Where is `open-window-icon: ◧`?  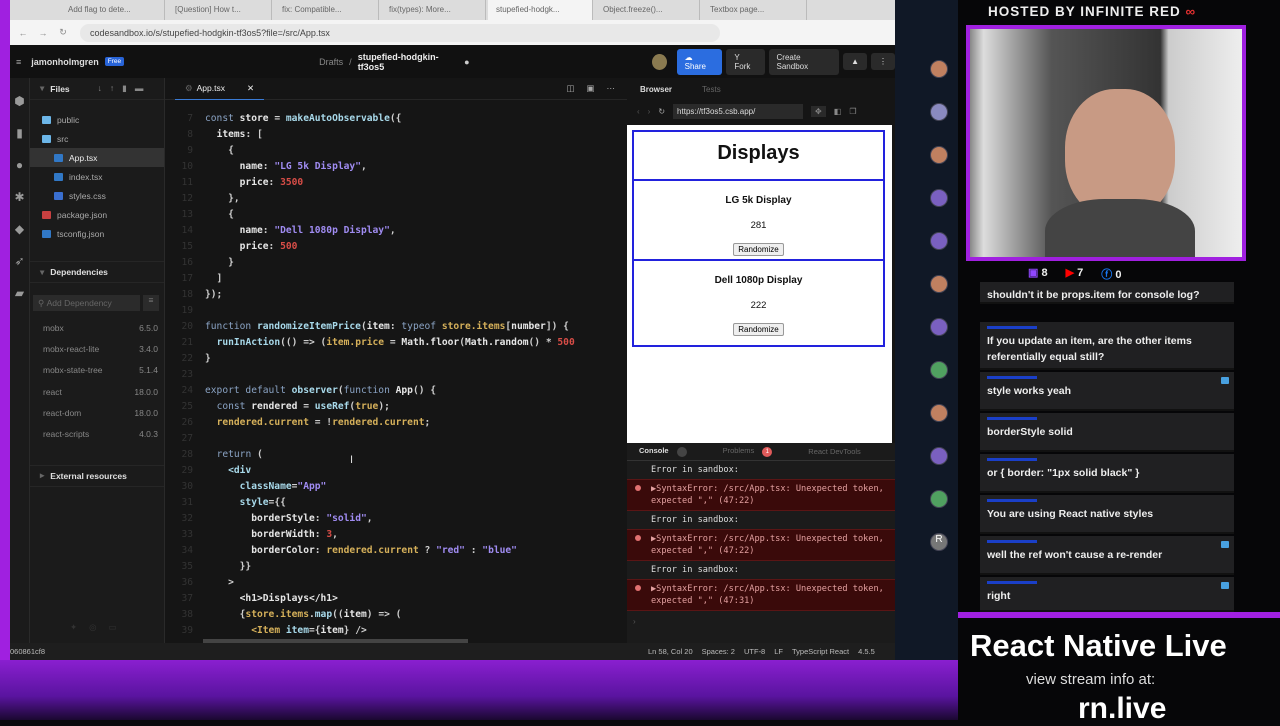
open-window-icon: ◧ is located at coordinates (838, 111).